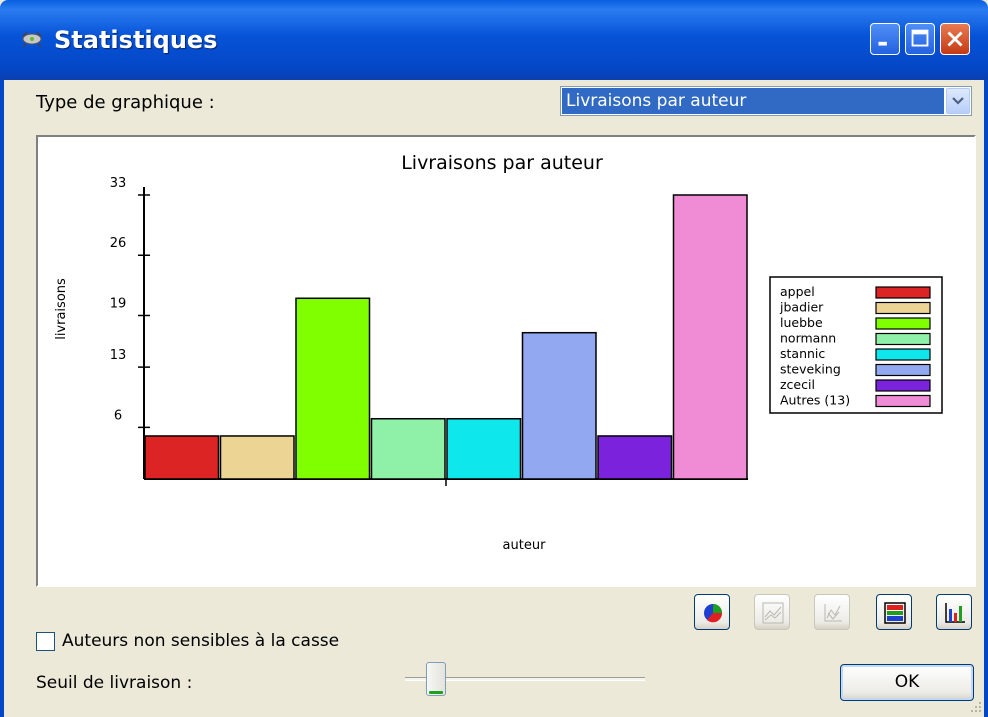 The height and width of the screenshot is (717, 988). What do you see at coordinates (808, 338) in the screenshot?
I see `legend-label: normann` at bounding box center [808, 338].